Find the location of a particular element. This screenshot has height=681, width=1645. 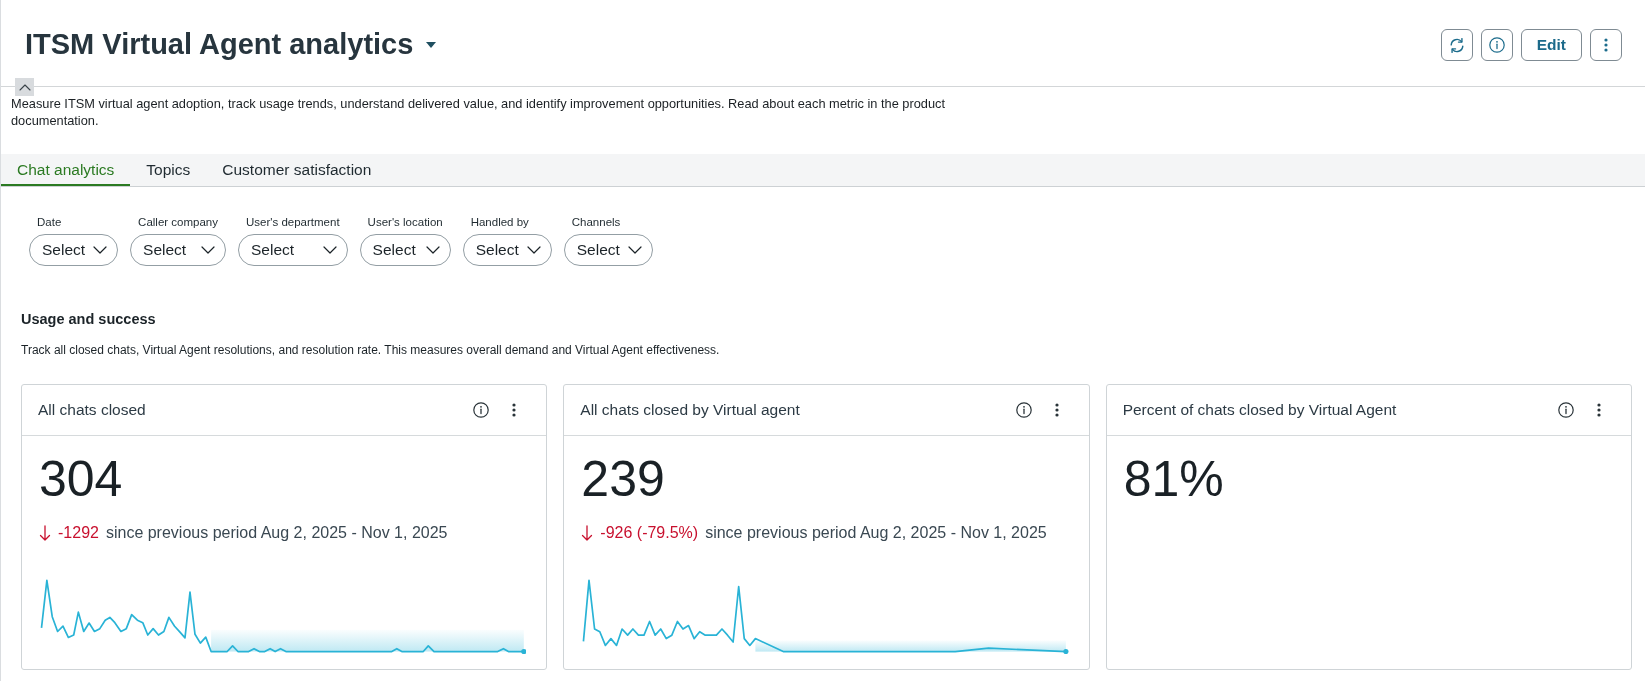

filter-label: Date is located at coordinates (49, 222).